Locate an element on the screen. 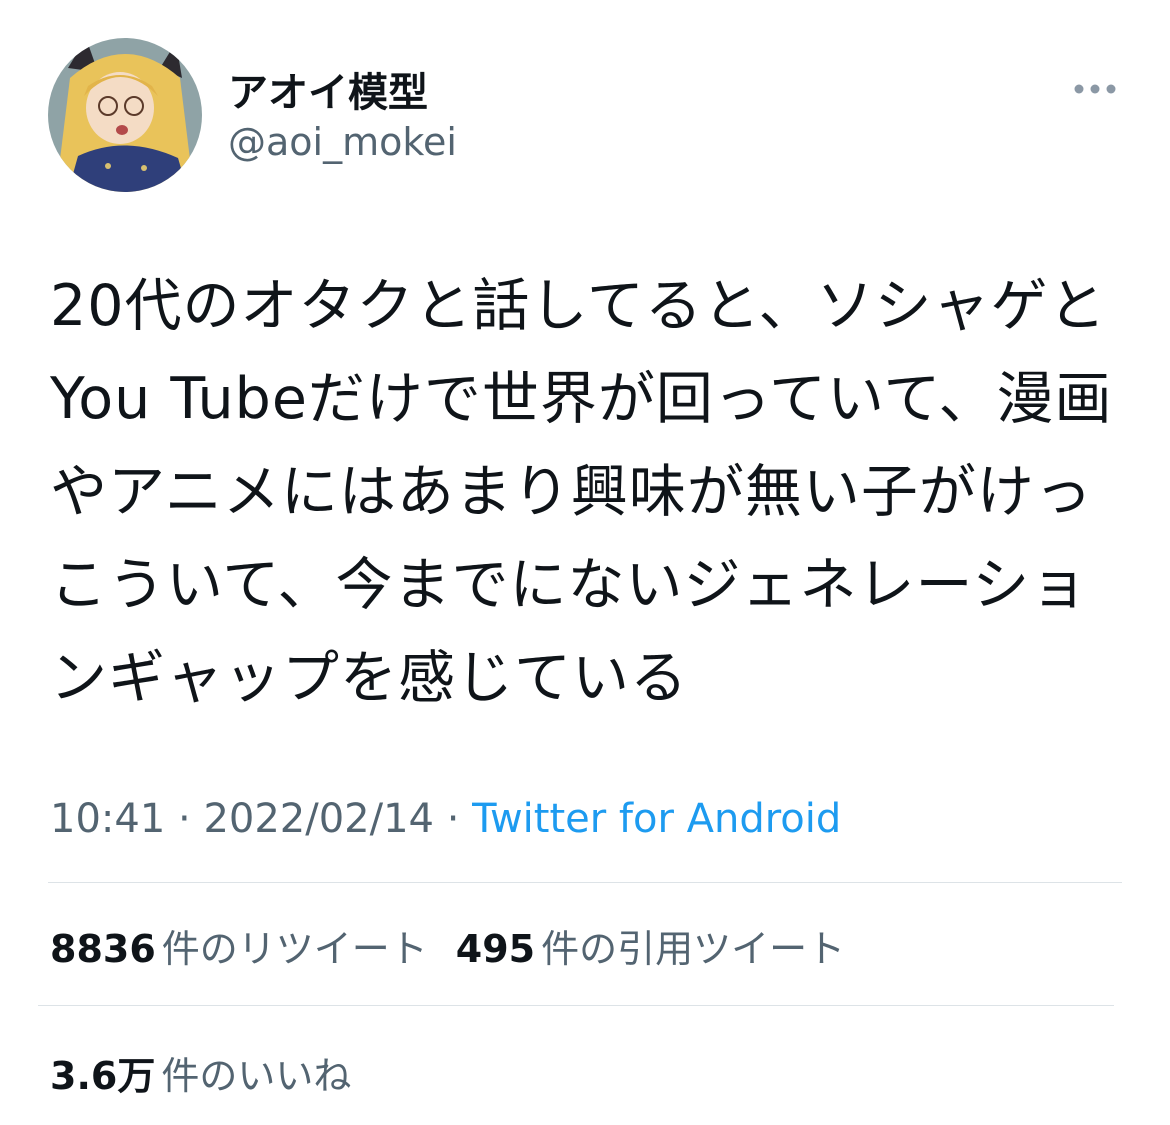 The height and width of the screenshot is (1125, 1170). likes-stat: 3.6万 件のいいね is located at coordinates (200, 1076).